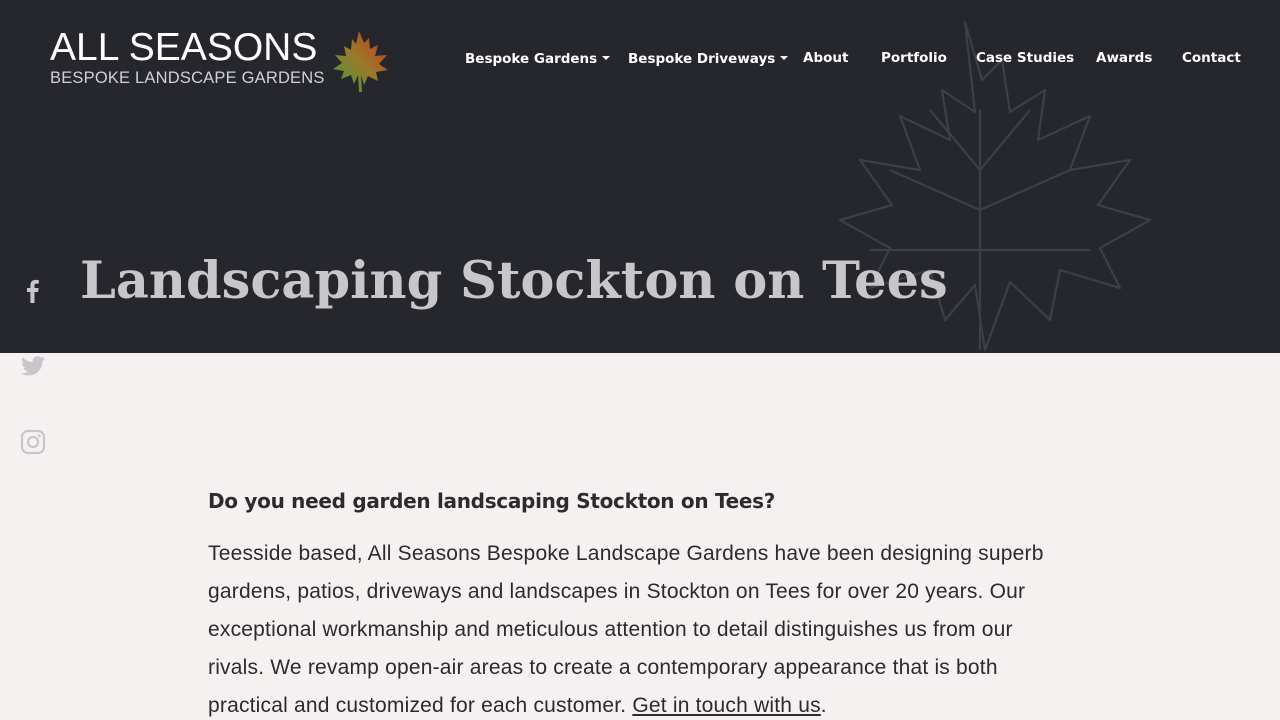  I want to click on brand-logo: ALL SEASONS BESPOKE LANDSCAPE GARDENS, so click(220, 60).